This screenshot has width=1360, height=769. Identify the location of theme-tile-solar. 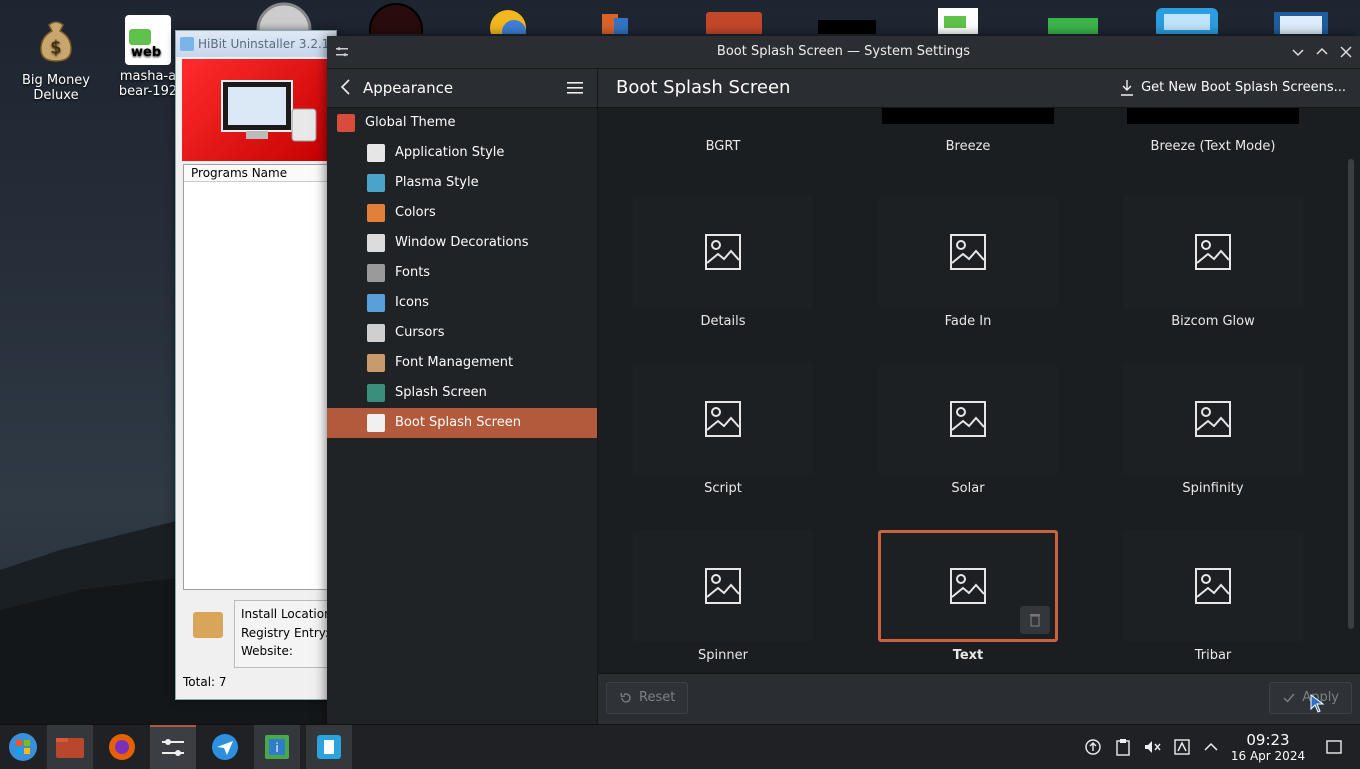
(968, 419).